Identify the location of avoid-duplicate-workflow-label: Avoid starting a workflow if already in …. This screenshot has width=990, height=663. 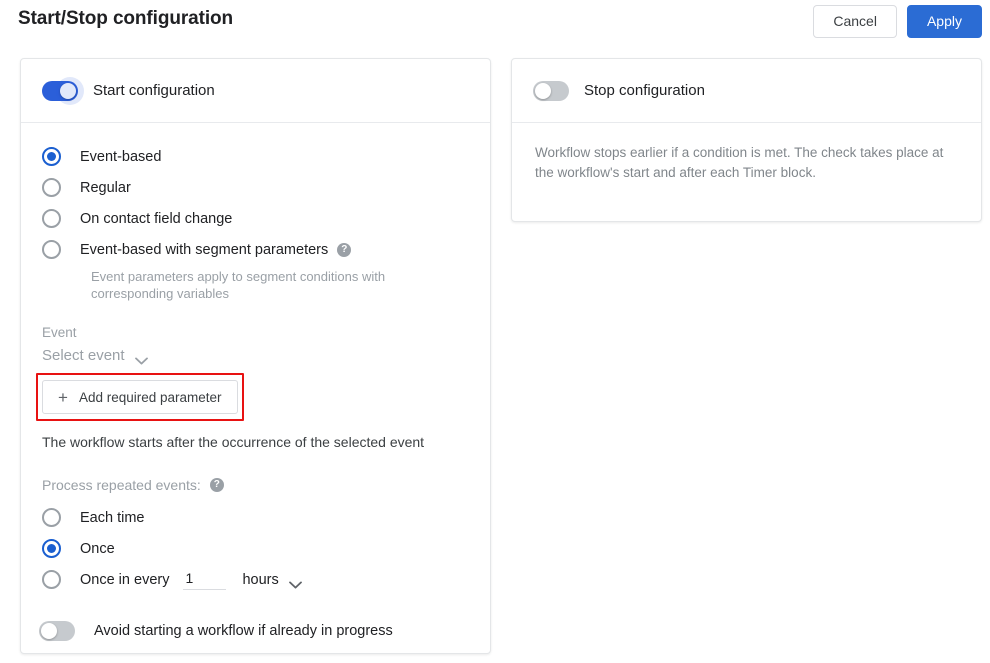
(243, 631).